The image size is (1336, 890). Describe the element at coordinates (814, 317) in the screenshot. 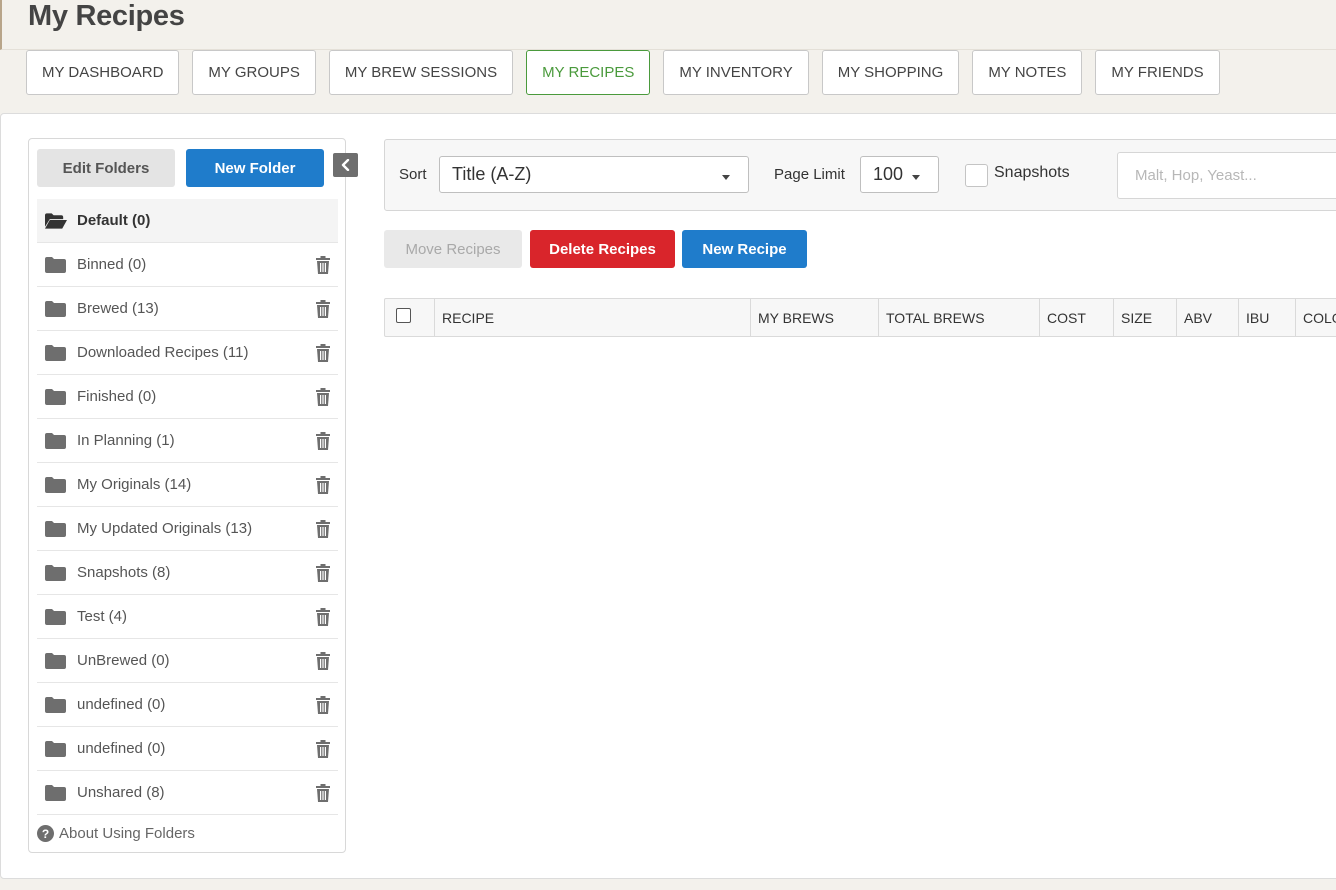

I see `column-header-my-brews: MY BREWS` at that location.